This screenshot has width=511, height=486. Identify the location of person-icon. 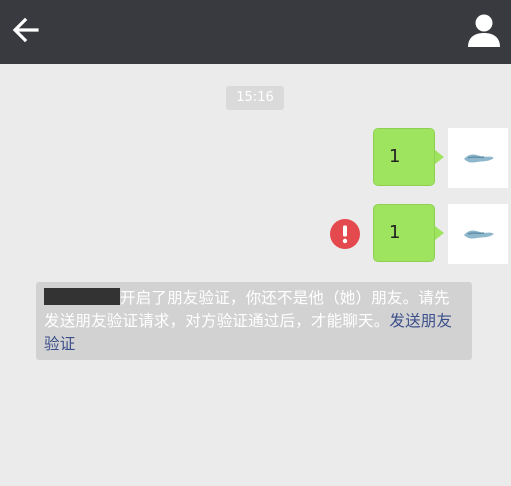
(484, 30).